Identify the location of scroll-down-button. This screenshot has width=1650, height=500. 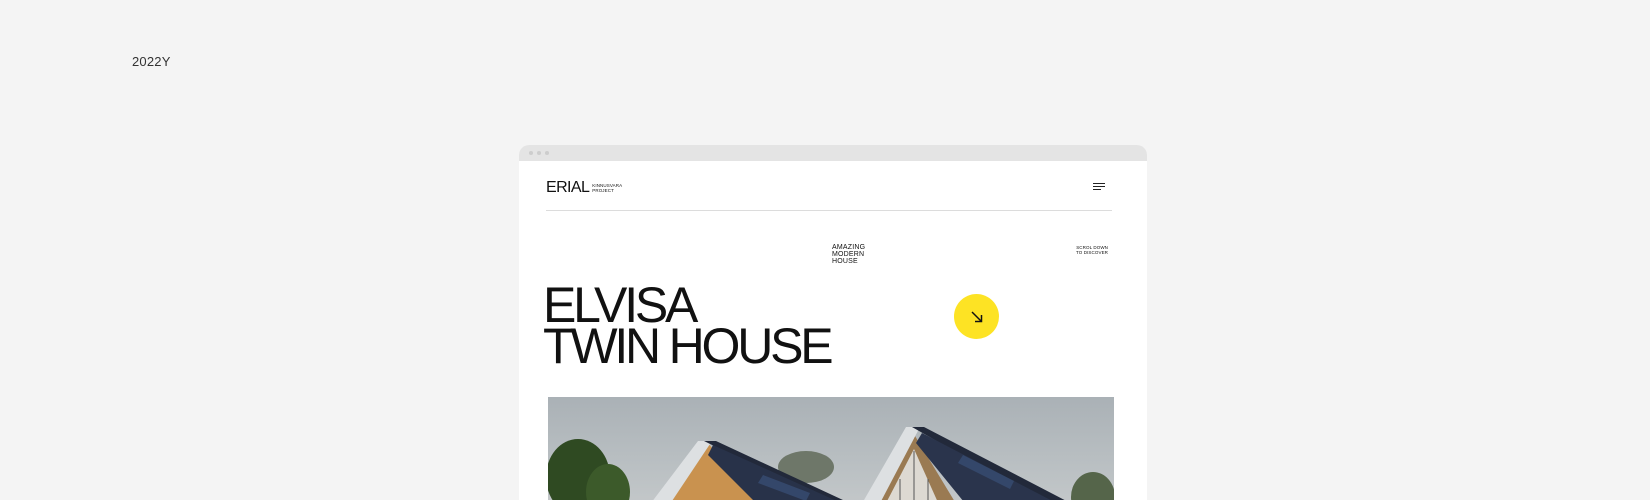
(976, 316).